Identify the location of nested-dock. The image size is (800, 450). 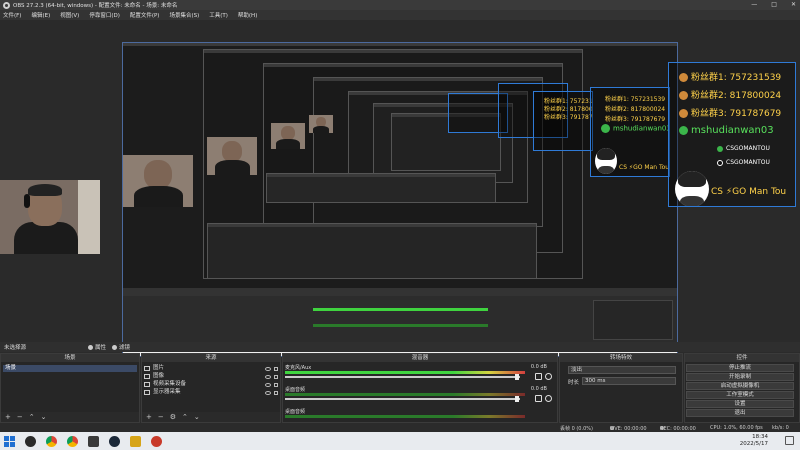
(372, 251).